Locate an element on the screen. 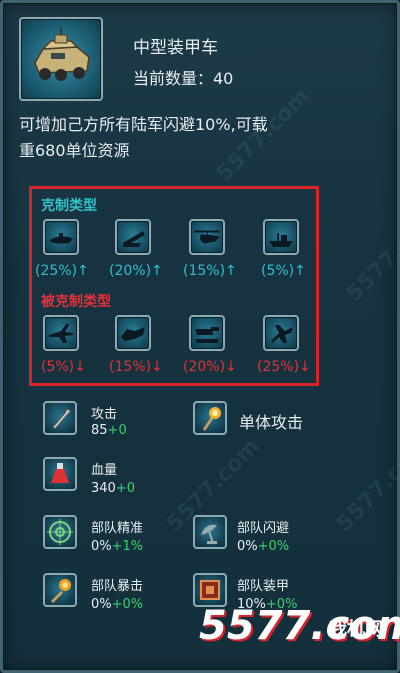 The image size is (400, 673). armor-plate-icon is located at coordinates (210, 590).